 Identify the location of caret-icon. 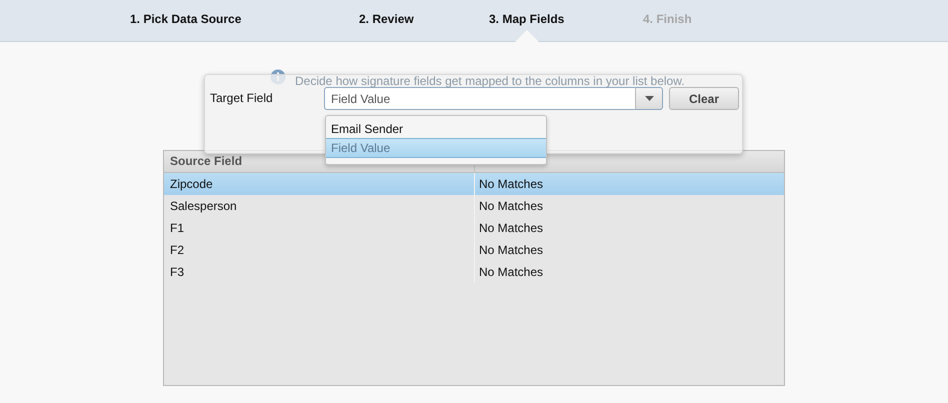
(649, 98).